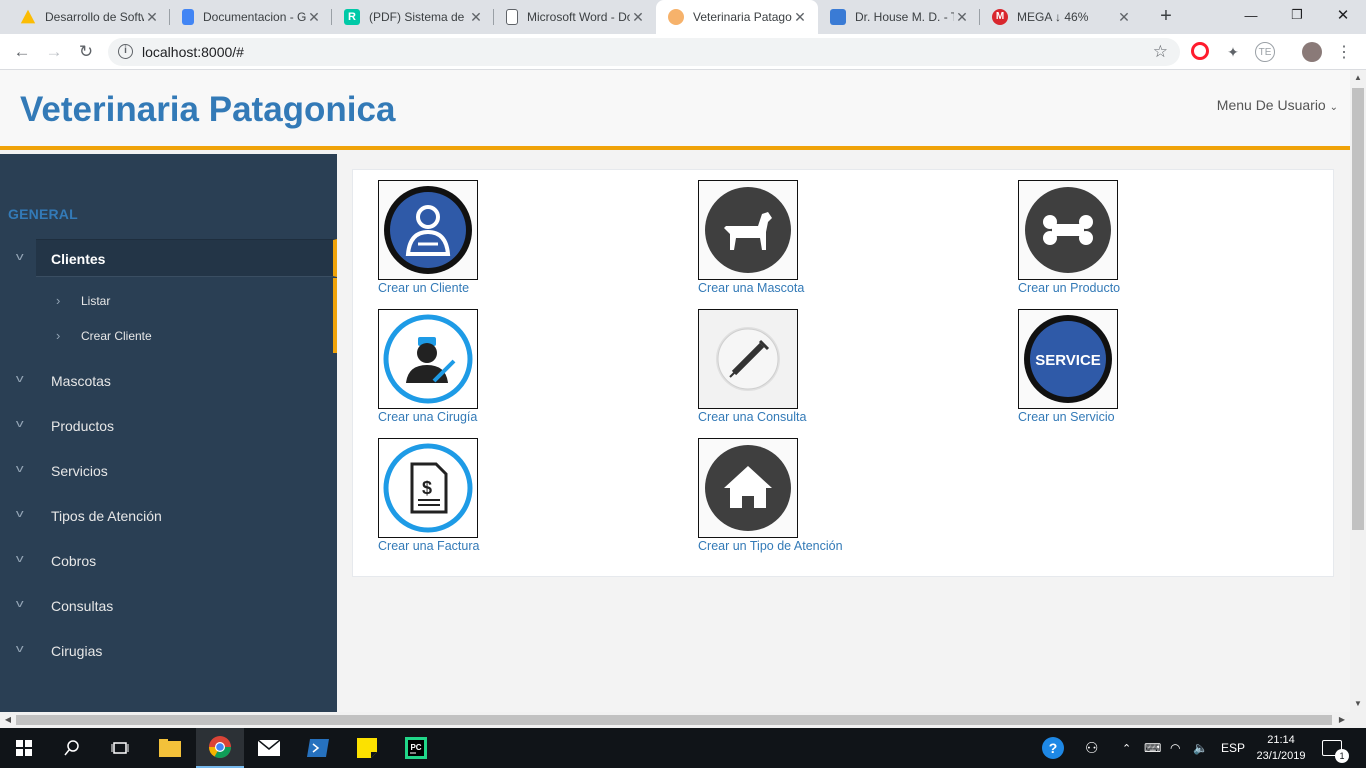  I want to click on sidebar-subitem-crear-cliente: › Crear Cliente, so click(104, 335).